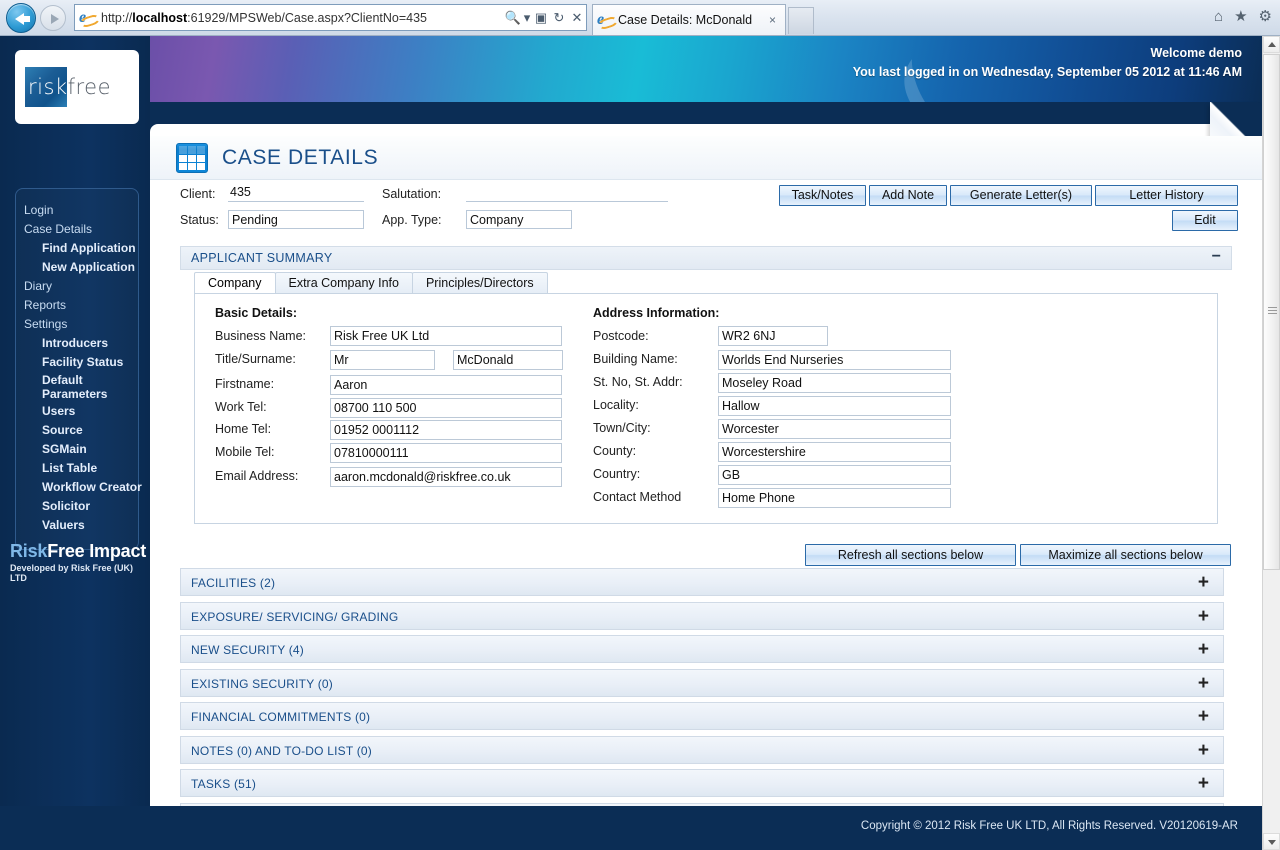 This screenshot has height=850, width=1280. What do you see at coordinates (541, 18) in the screenshot?
I see `compatibility-view-icon: ▣` at bounding box center [541, 18].